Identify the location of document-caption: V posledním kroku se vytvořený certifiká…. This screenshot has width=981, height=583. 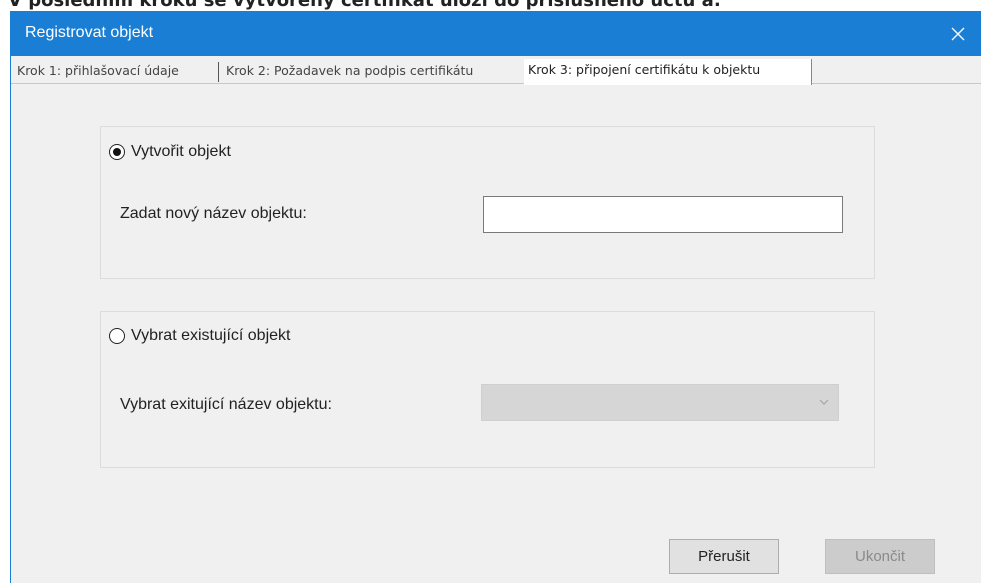
(364, 5).